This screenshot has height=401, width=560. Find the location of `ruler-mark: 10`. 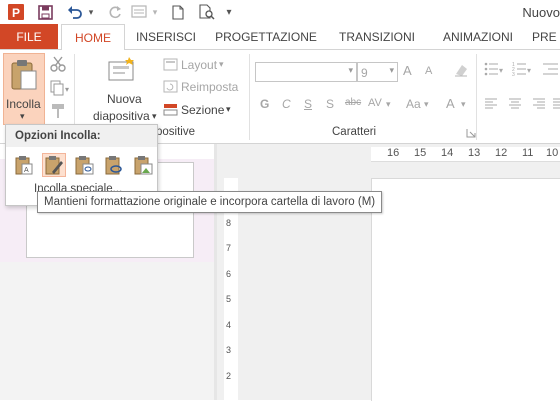

ruler-mark: 10 is located at coordinates (552, 153).